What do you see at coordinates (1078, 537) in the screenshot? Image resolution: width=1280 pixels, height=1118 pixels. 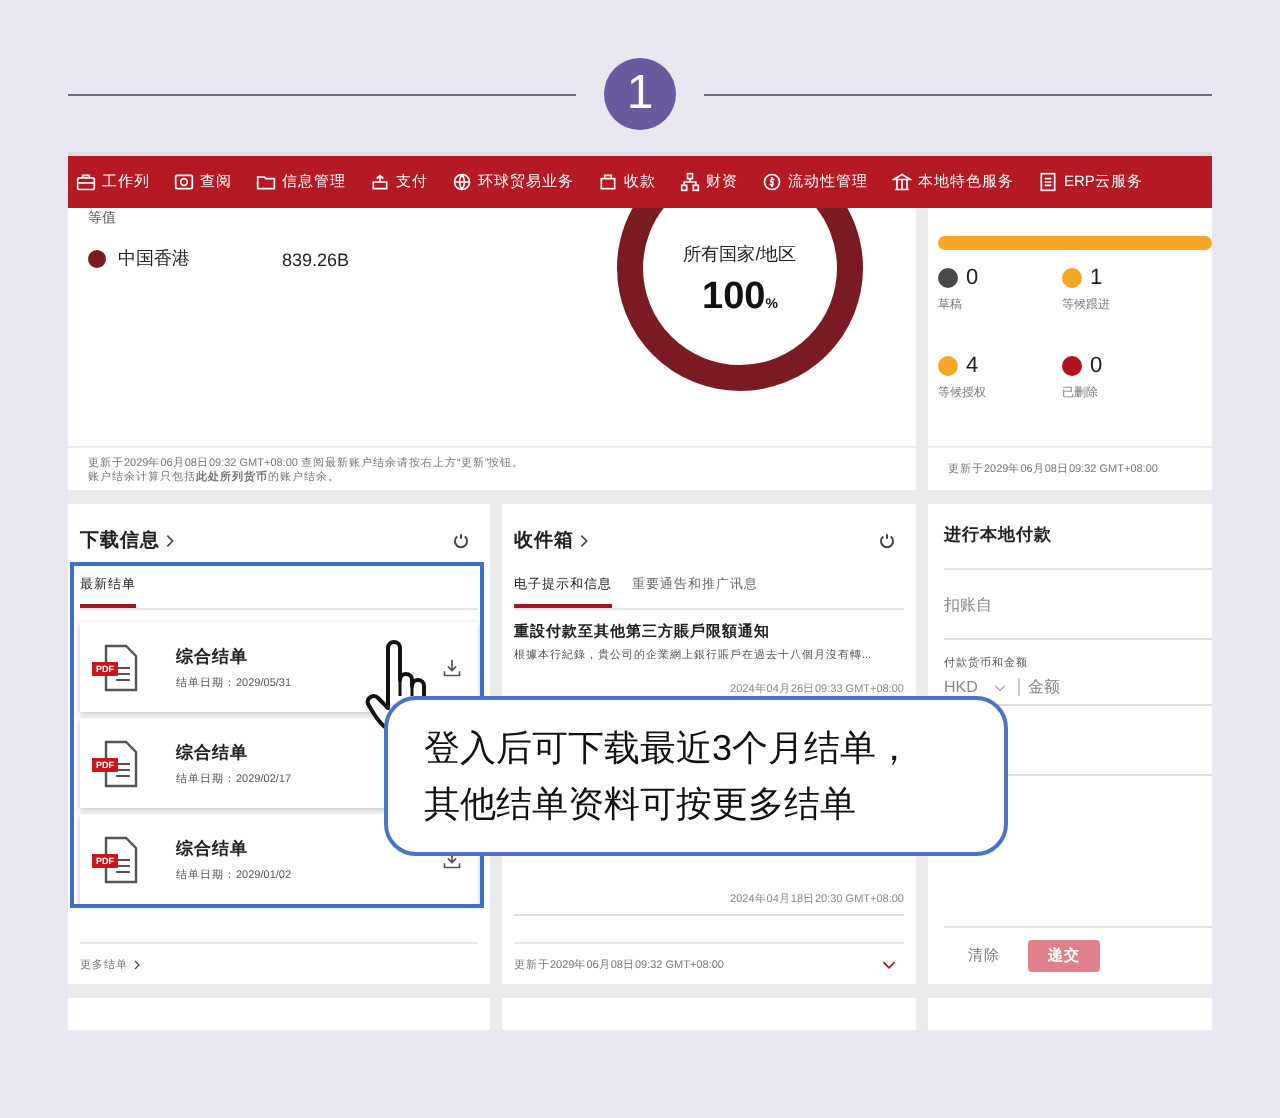 I see `section-title: 进行本地付款` at bounding box center [1078, 537].